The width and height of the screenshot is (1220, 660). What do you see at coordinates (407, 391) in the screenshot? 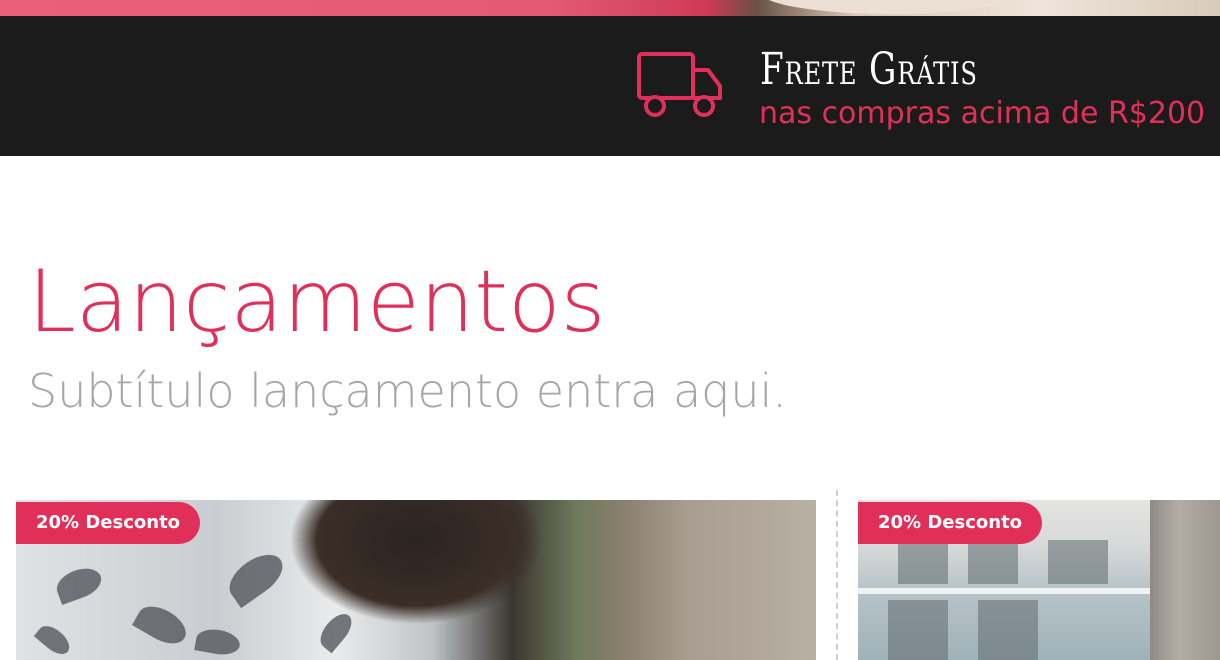
I see `section-subtitle: Subtítulo lançamento entra aqui.` at bounding box center [407, 391].